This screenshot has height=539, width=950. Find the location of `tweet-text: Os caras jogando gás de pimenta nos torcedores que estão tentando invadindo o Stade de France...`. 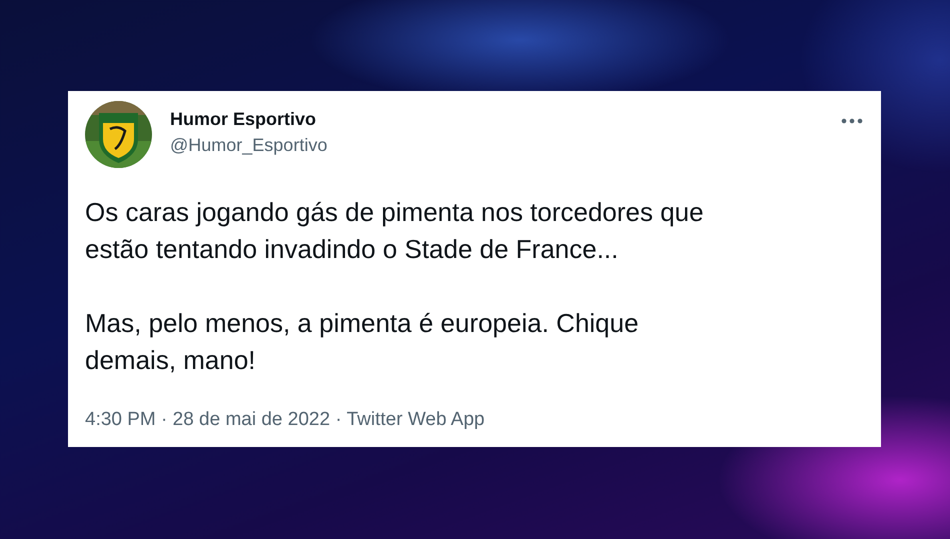

tweet-text: Os caras jogando gás de pimenta nos torcedores que estão tentando invadindo o Stade de France... is located at coordinates (395, 231).